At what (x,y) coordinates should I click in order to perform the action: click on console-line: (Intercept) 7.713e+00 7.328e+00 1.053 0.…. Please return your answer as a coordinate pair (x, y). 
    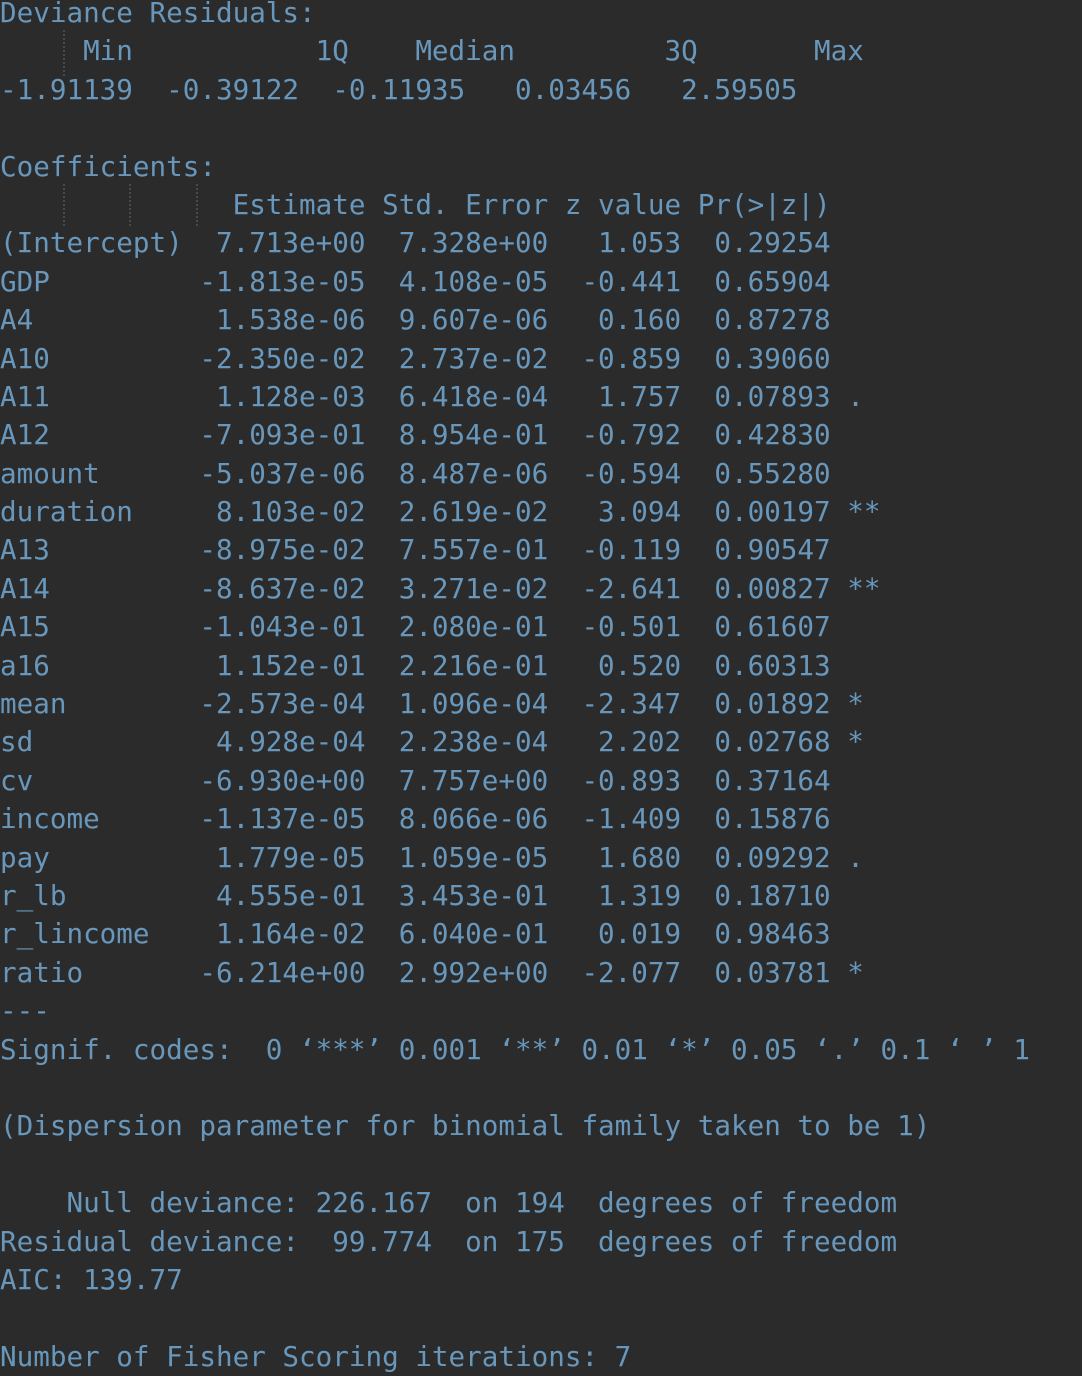
    Looking at the image, I should click on (415, 243).